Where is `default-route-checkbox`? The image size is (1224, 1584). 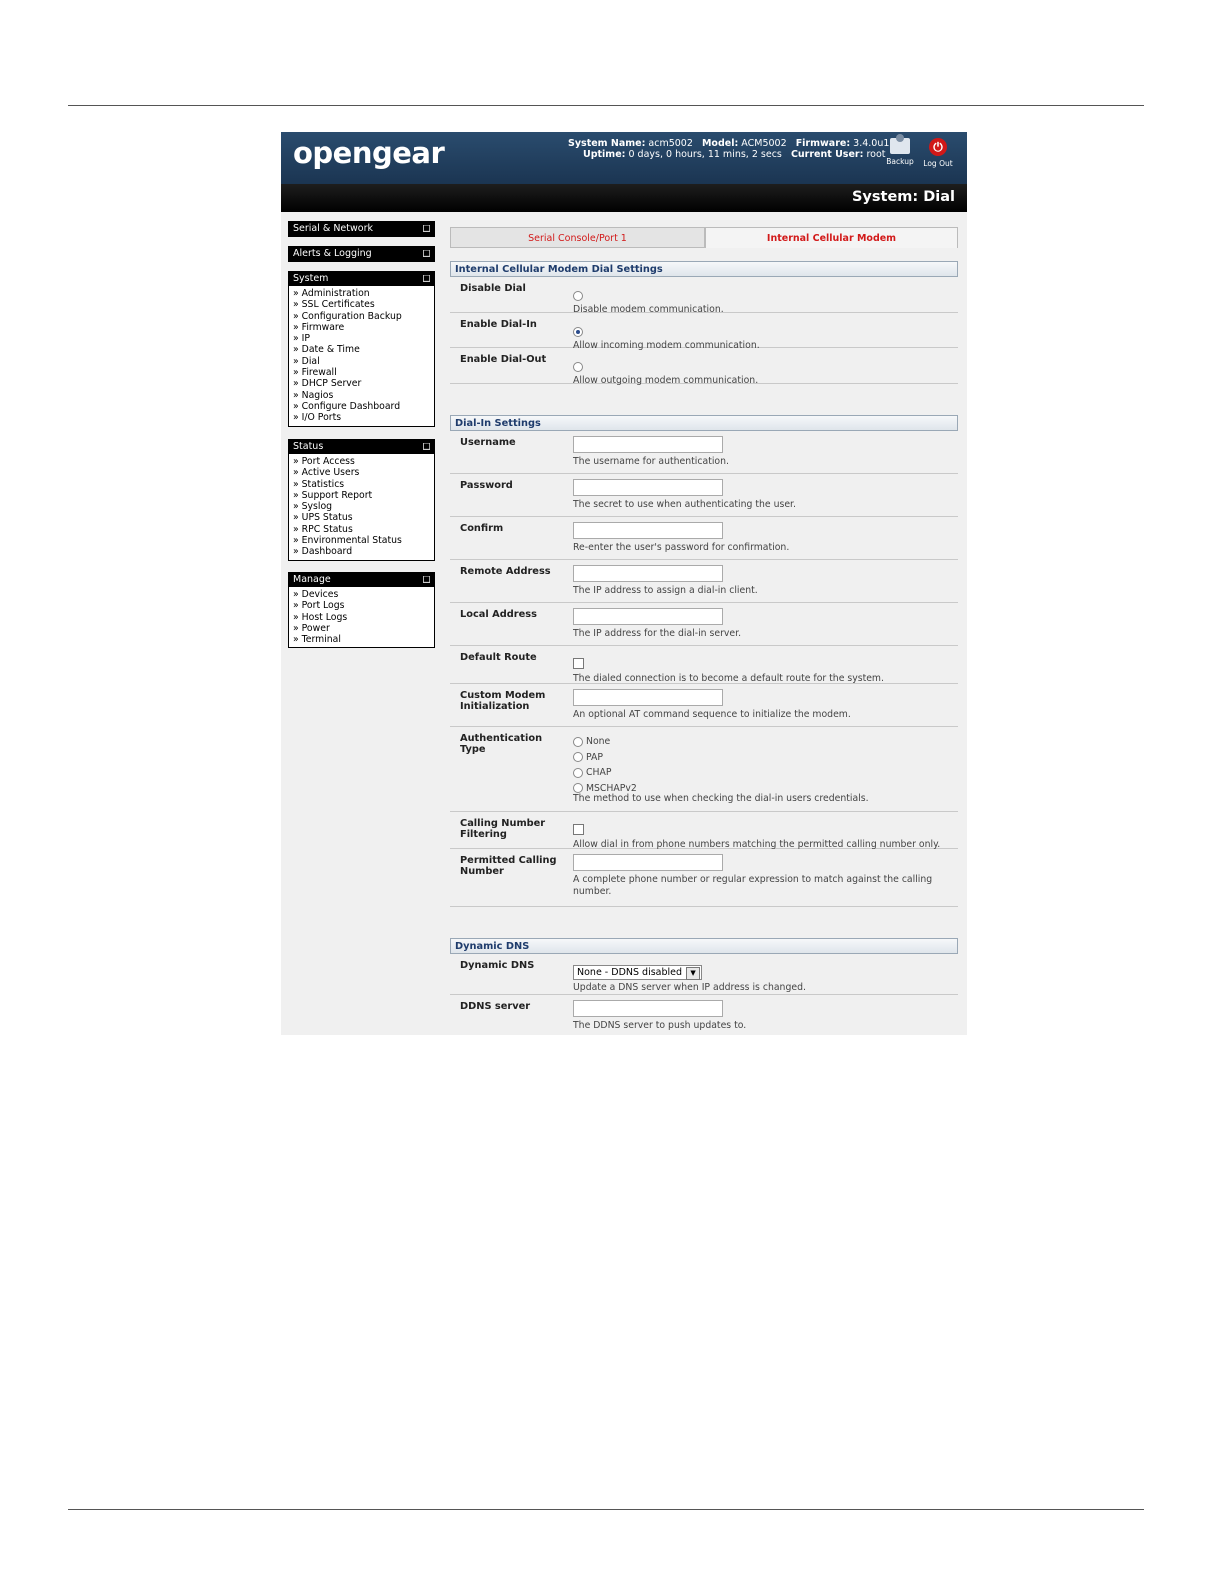
default-route-checkbox is located at coordinates (578, 663).